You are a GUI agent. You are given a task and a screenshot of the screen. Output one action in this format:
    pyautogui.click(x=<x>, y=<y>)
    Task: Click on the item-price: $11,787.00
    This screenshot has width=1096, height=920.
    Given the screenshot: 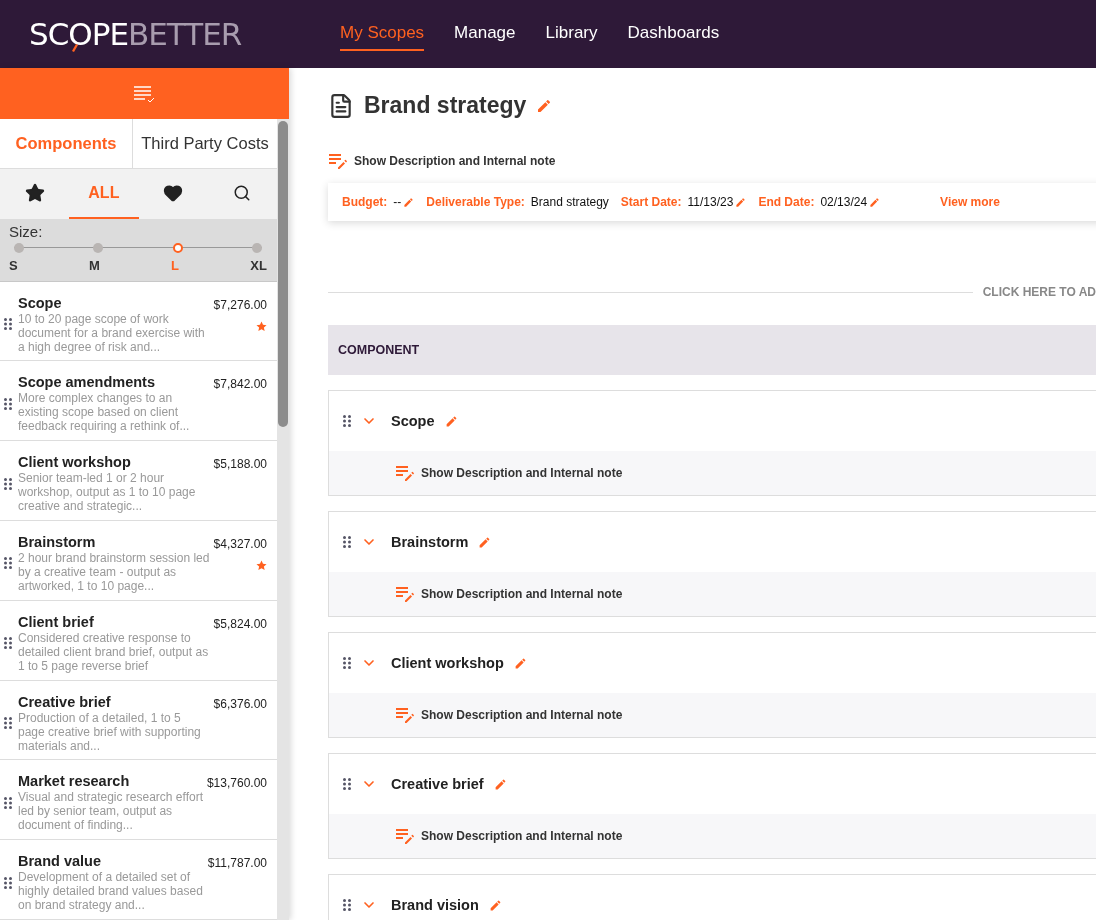 What is the action you would take?
    pyautogui.click(x=237, y=863)
    